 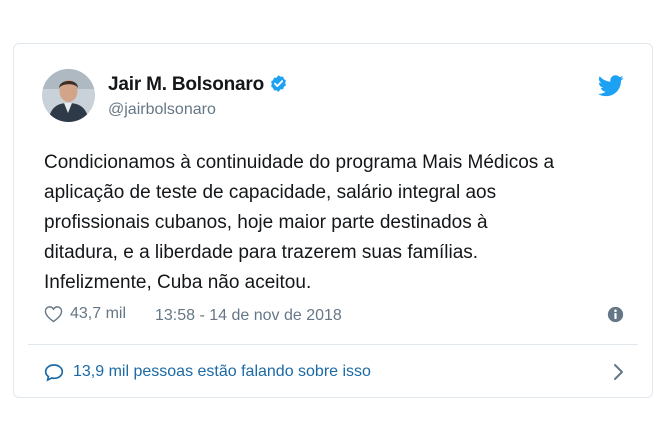 What do you see at coordinates (248, 316) in the screenshot?
I see `tweet-timestamp: 13:58 - 14 de nov de 2018` at bounding box center [248, 316].